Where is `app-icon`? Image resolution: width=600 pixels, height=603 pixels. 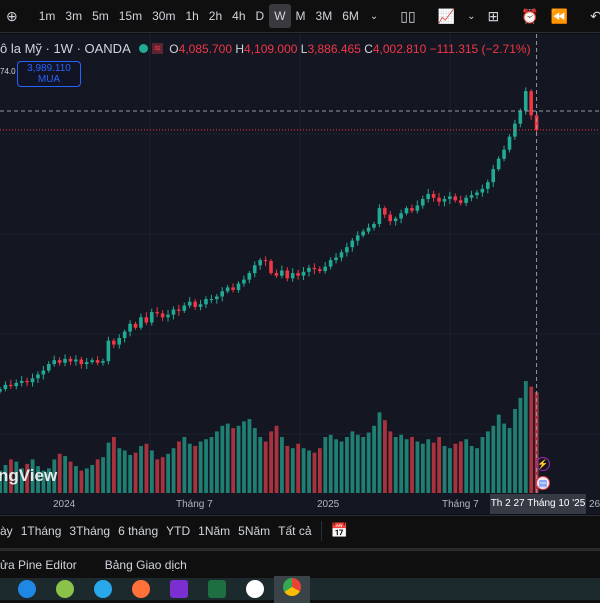
app-icon is located at coordinates (179, 589).